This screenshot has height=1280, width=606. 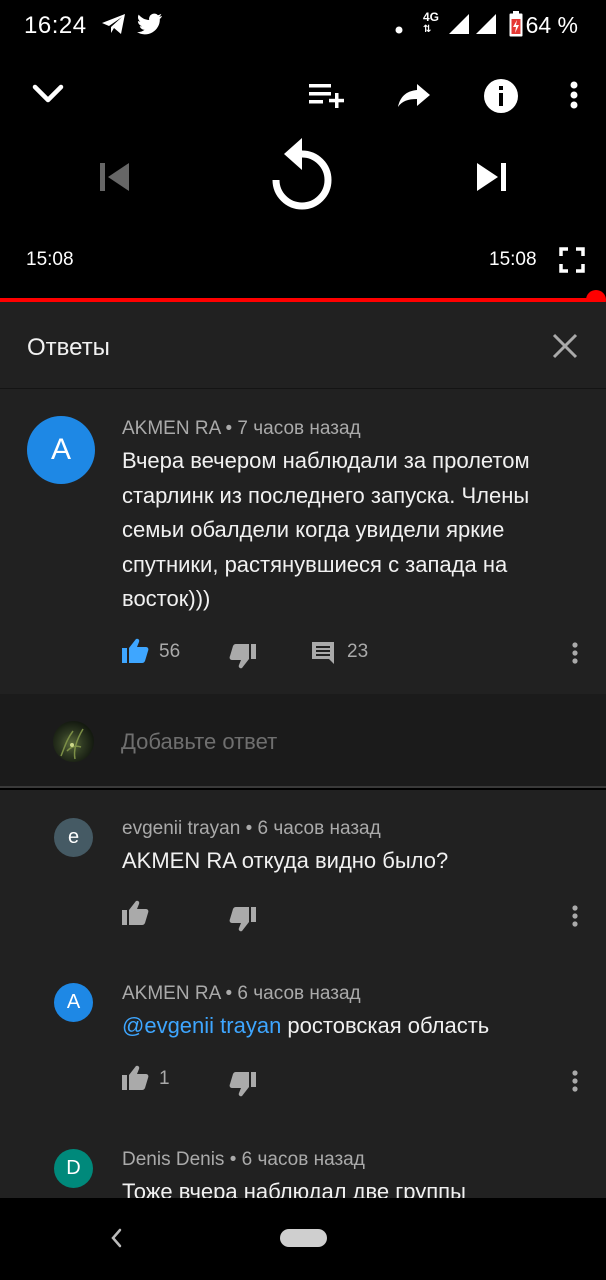 What do you see at coordinates (551, 25) in the screenshot?
I see `battery-percent: 64 %` at bounding box center [551, 25].